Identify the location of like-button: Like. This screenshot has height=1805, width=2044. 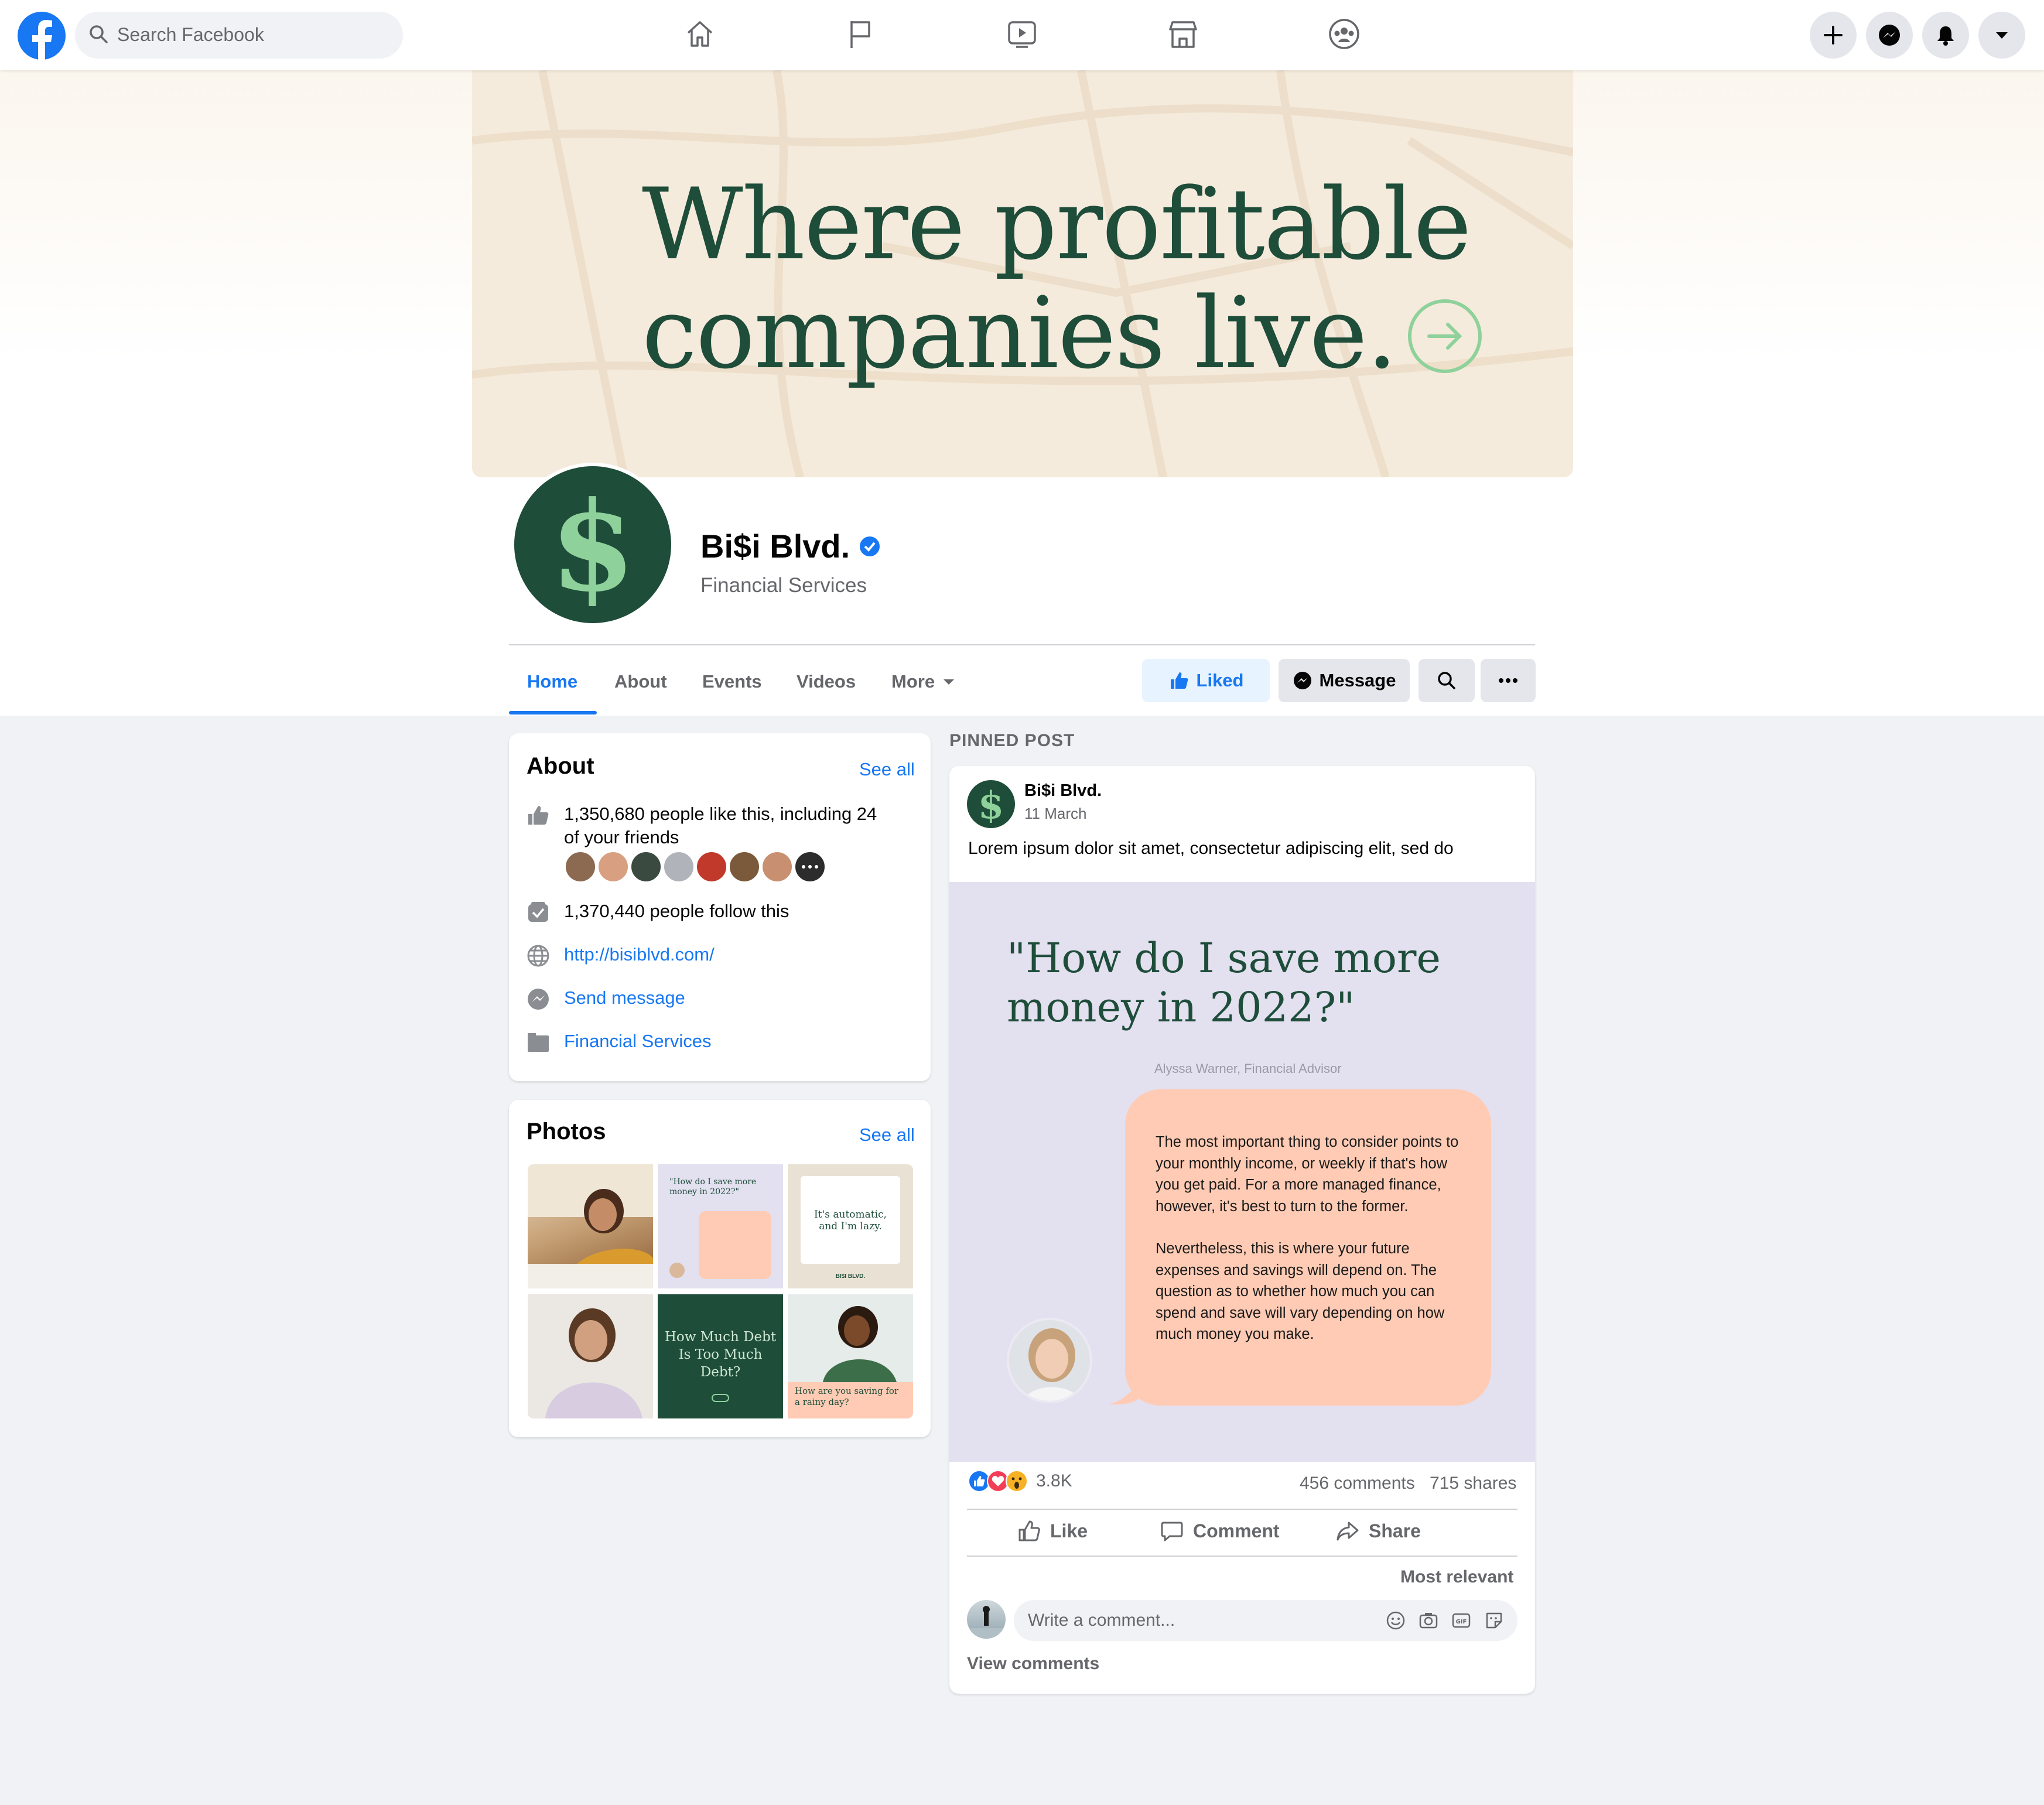
(1052, 1531).